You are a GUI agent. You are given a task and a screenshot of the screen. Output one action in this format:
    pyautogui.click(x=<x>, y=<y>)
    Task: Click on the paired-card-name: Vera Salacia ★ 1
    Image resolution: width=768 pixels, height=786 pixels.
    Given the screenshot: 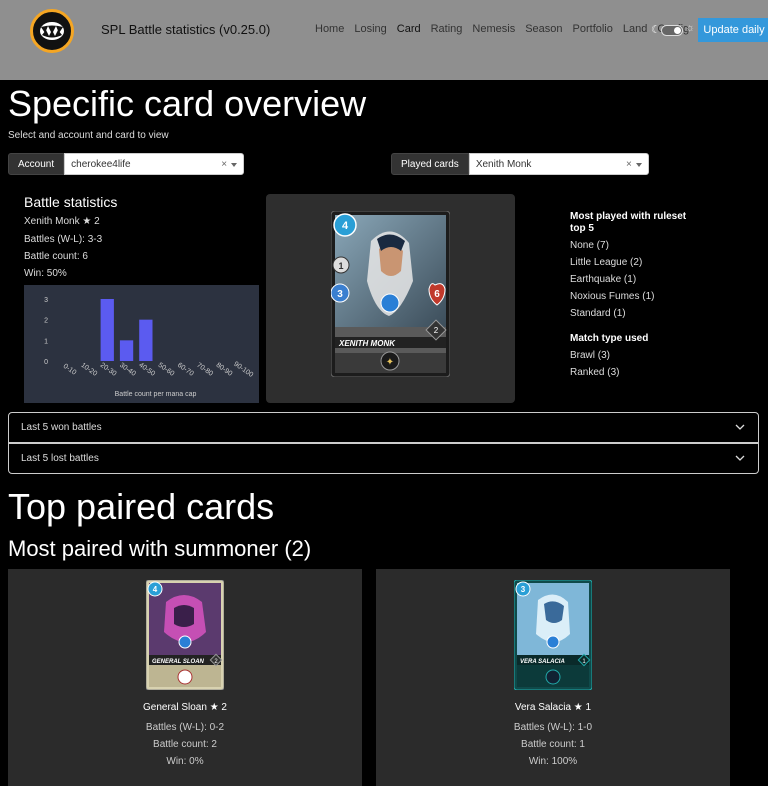 What is the action you would take?
    pyautogui.click(x=553, y=707)
    